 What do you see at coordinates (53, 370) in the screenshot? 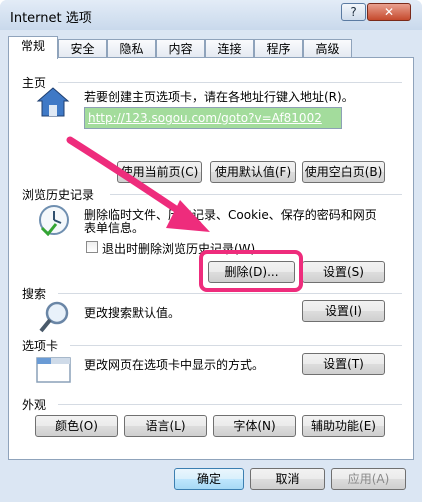
I see `tabs-icon` at bounding box center [53, 370].